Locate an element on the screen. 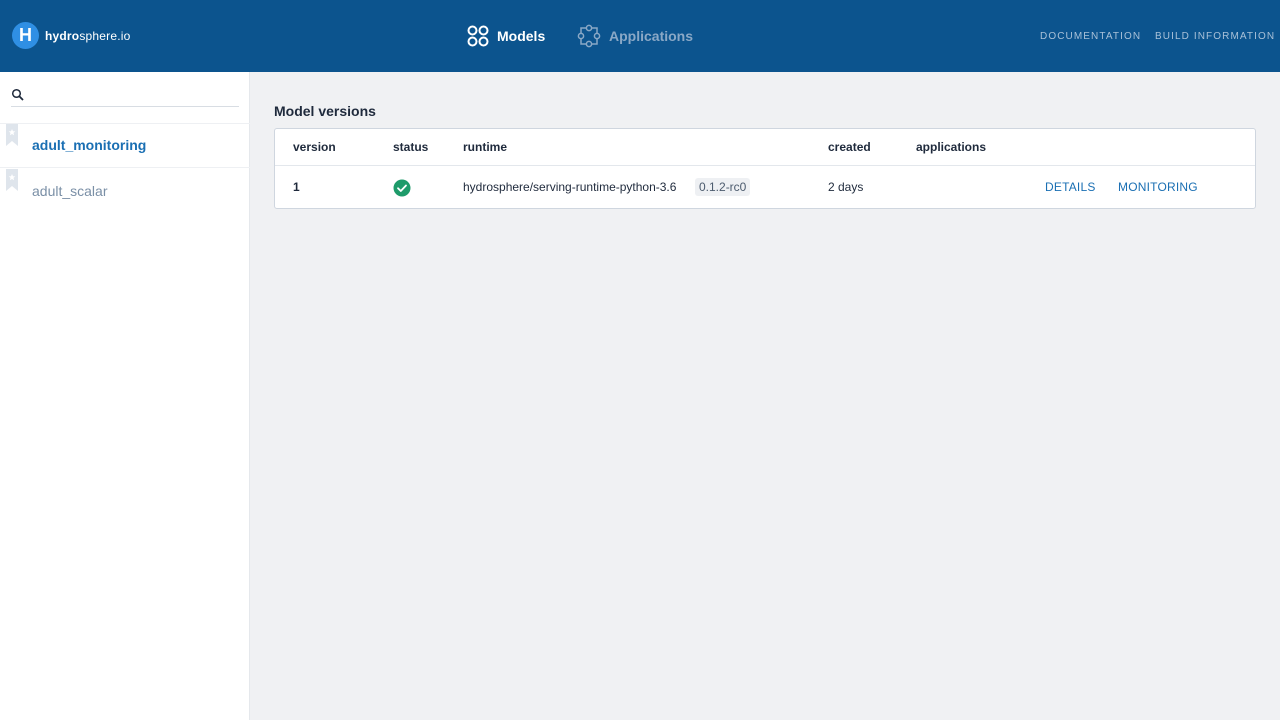 The width and height of the screenshot is (1280, 720). runtime-tag: 0.1.2-rc0 is located at coordinates (723, 187).